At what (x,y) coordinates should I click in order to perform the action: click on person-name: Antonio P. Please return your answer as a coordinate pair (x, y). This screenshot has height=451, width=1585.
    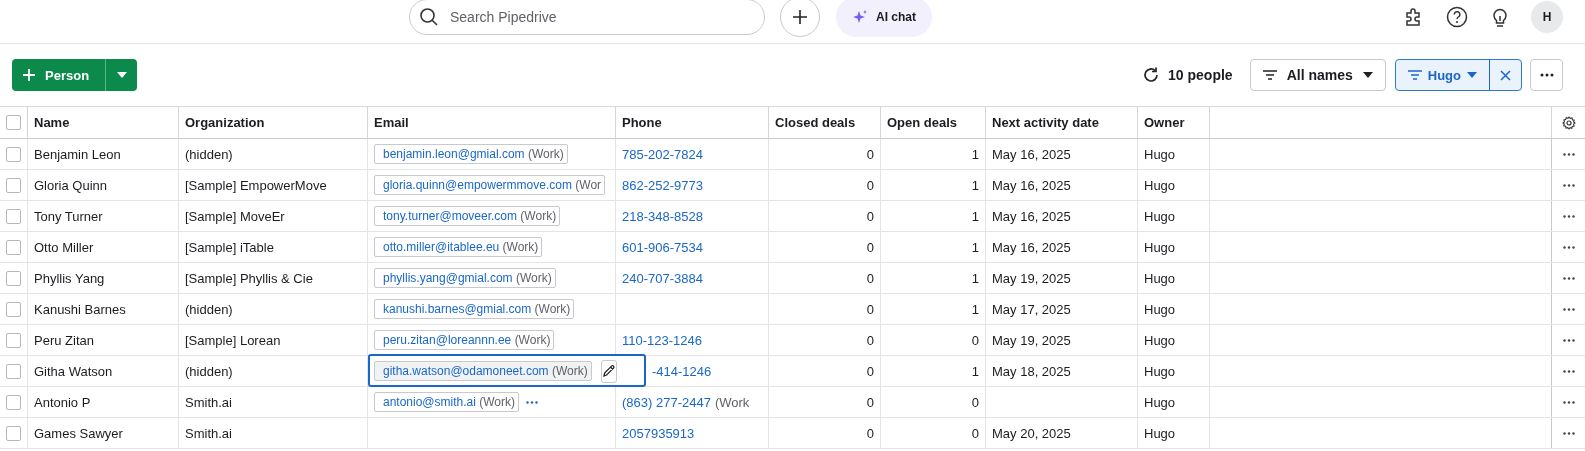
    Looking at the image, I should click on (62, 402).